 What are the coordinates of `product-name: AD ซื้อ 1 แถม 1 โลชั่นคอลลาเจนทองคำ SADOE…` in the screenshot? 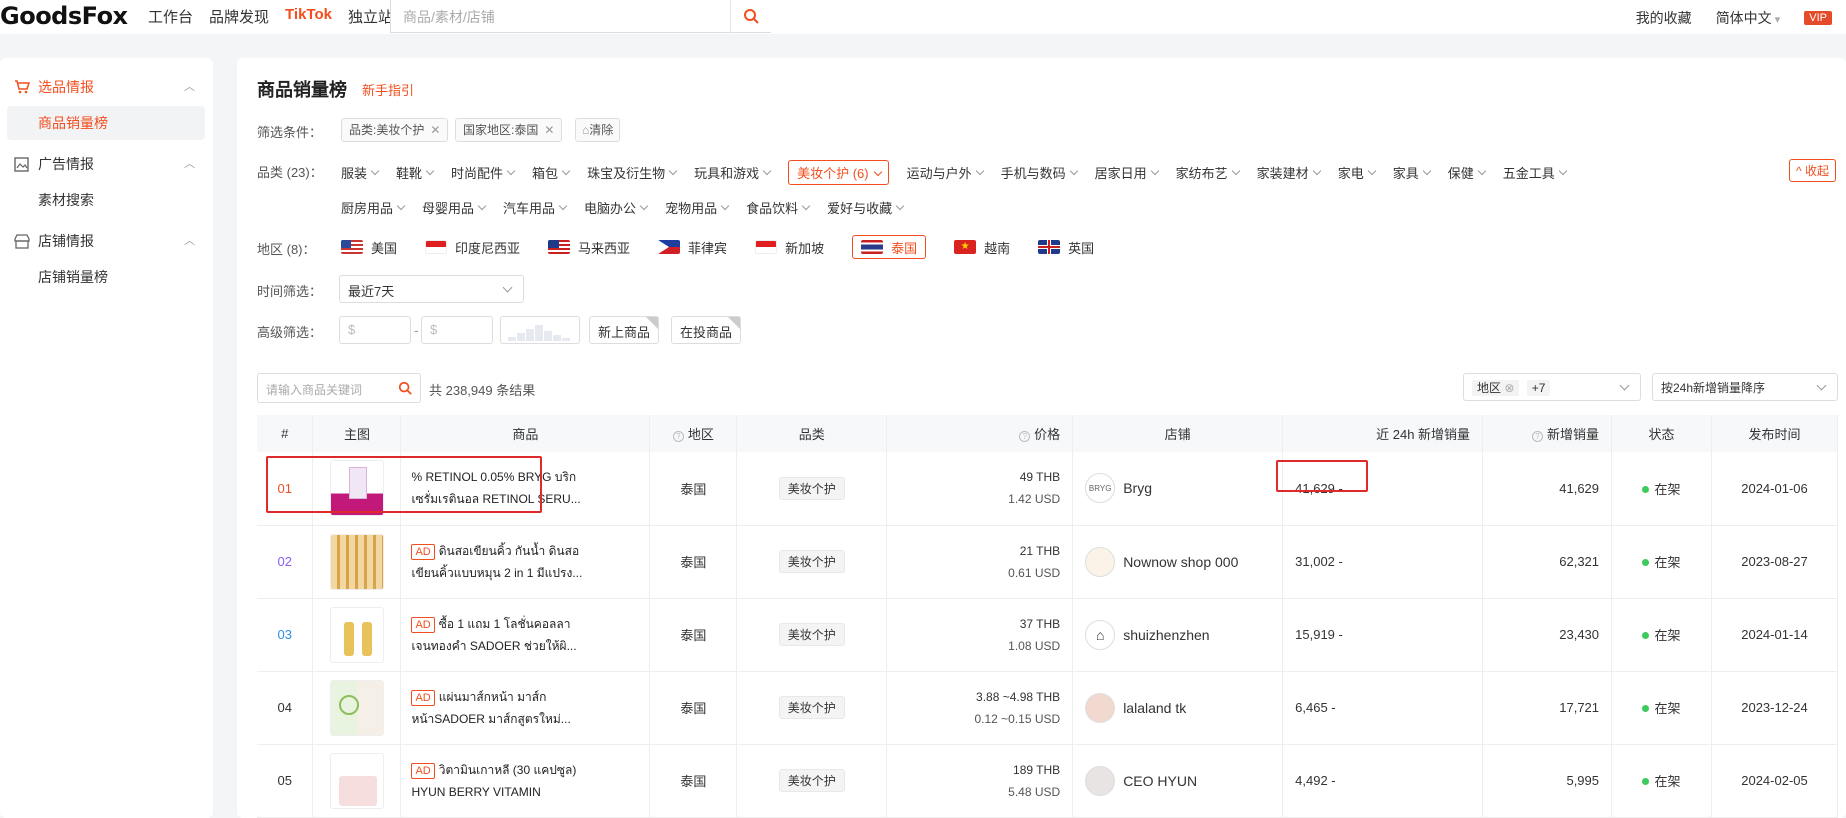 It's located at (492, 635).